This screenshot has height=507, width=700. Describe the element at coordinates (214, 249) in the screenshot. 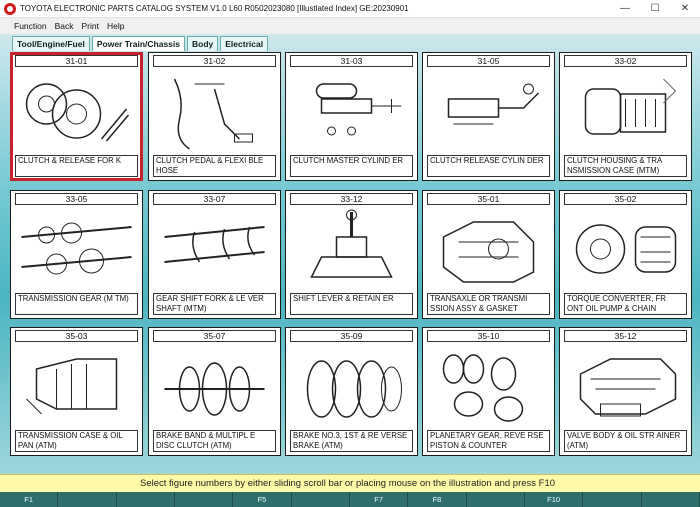

I see `fork-illustration-icon` at that location.